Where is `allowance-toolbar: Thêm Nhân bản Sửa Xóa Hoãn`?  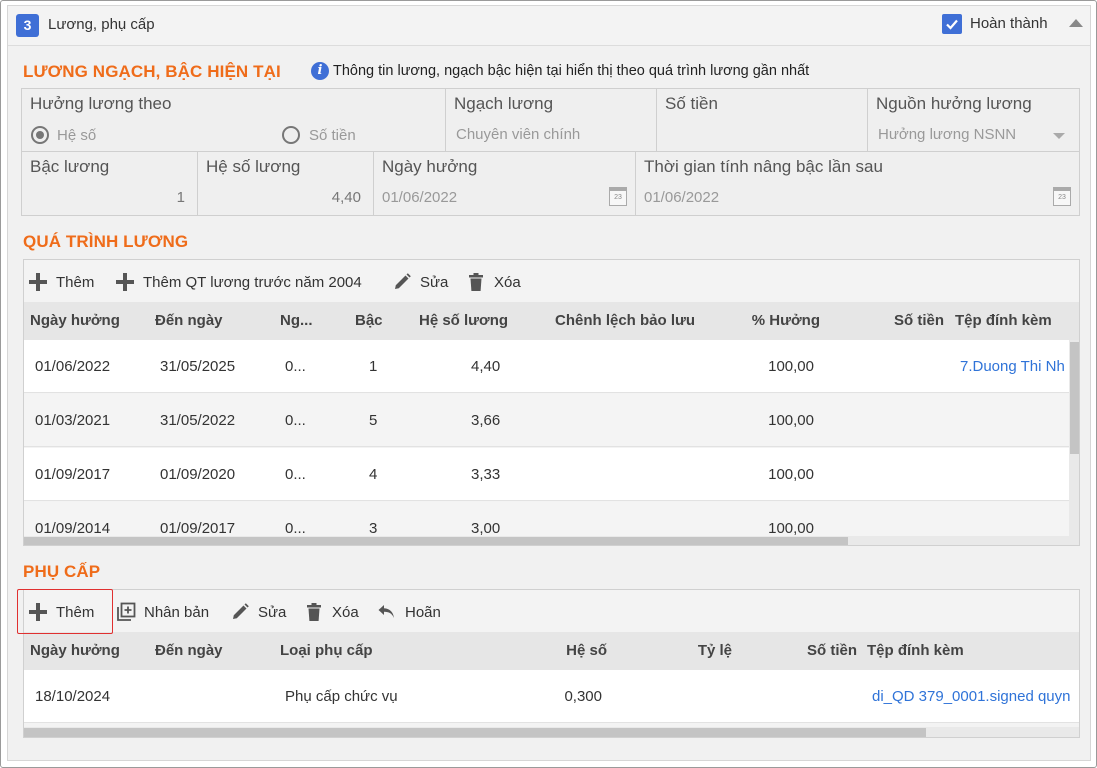
allowance-toolbar: Thêm Nhân bản Sửa Xóa Hoãn is located at coordinates (551, 610).